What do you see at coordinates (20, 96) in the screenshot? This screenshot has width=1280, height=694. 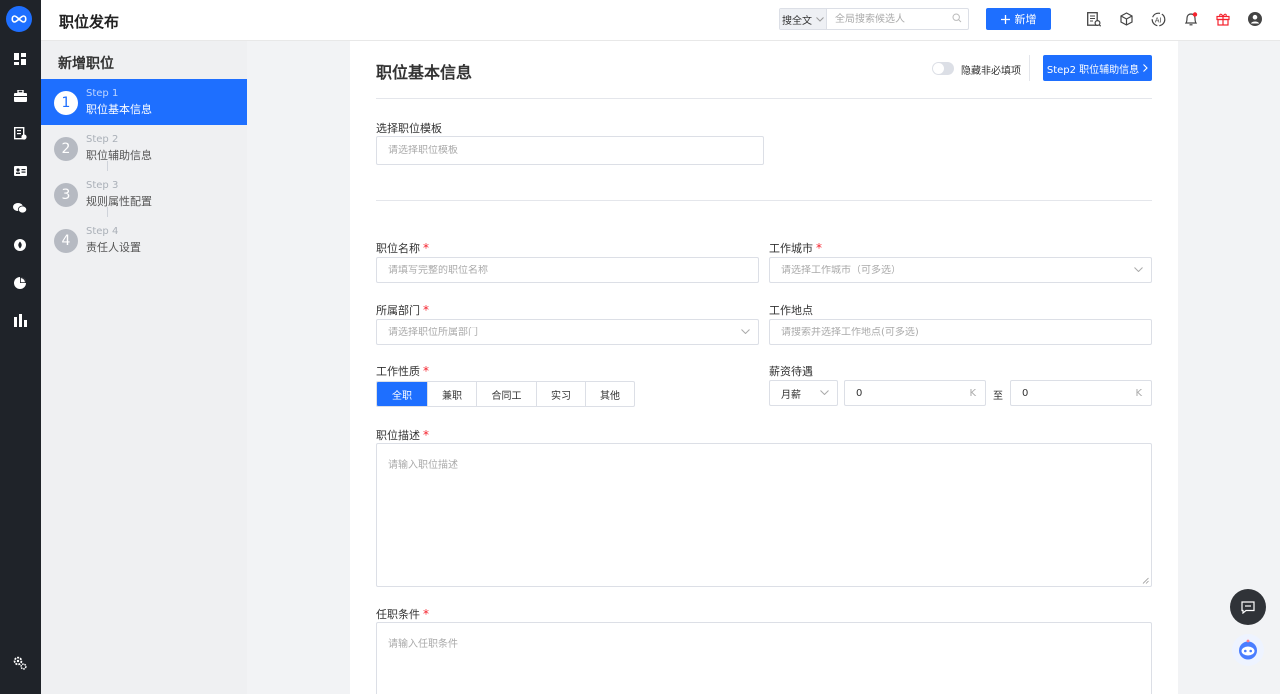 I see `briefcase-icon` at bounding box center [20, 96].